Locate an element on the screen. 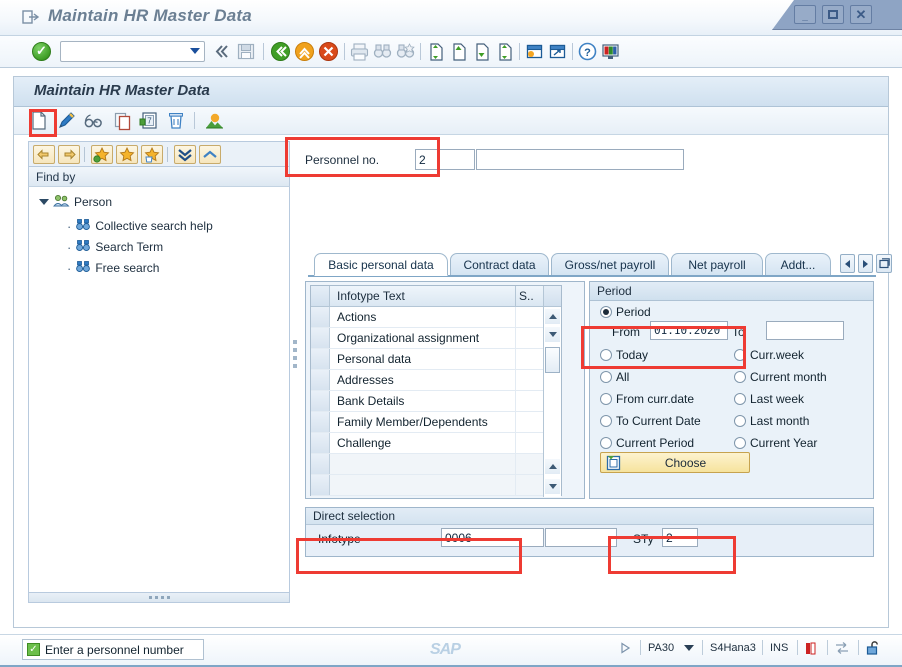 The height and width of the screenshot is (667, 902). column-header-s: S.. is located at coordinates (528, 296).